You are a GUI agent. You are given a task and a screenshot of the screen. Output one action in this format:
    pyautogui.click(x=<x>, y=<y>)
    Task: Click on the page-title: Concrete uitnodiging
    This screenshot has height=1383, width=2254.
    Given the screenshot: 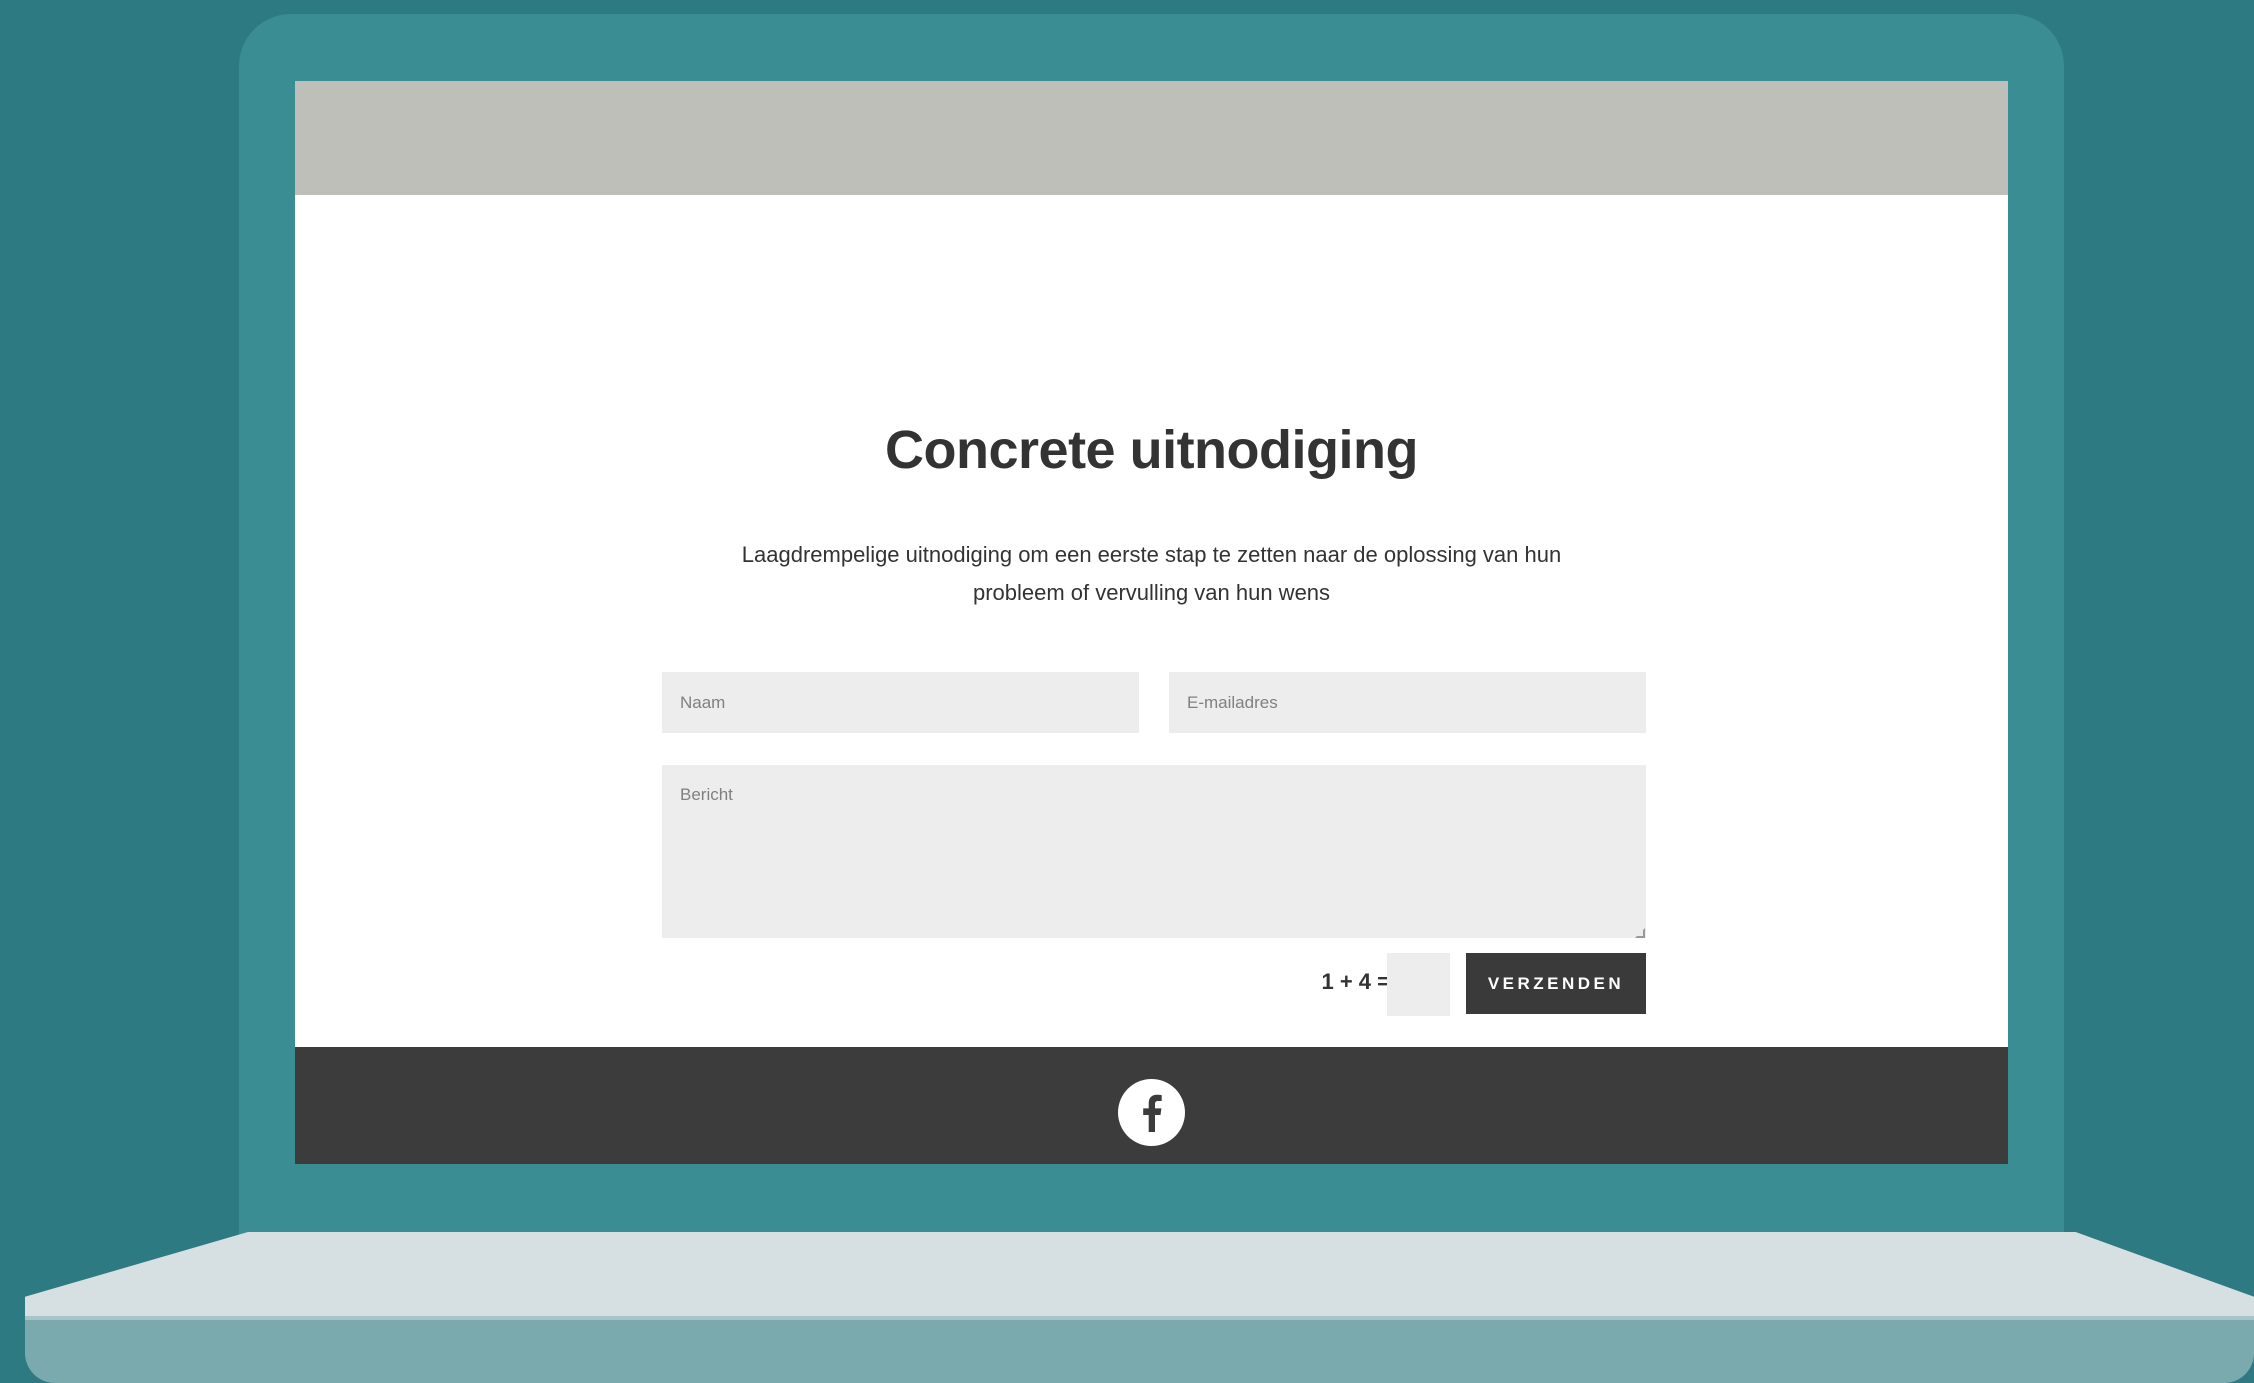 What is the action you would take?
    pyautogui.click(x=1151, y=450)
    